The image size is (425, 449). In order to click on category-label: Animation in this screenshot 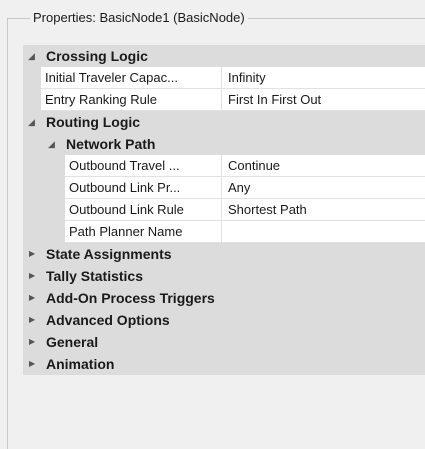, I will do `click(80, 364)`.